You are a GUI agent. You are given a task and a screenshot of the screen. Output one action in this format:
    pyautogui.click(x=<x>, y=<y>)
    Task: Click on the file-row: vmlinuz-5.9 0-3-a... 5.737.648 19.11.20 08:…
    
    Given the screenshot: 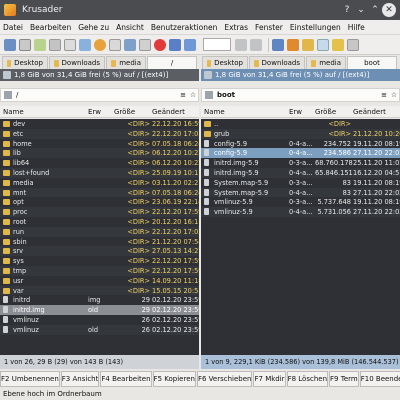 What is the action you would take?
    pyautogui.click(x=300, y=202)
    